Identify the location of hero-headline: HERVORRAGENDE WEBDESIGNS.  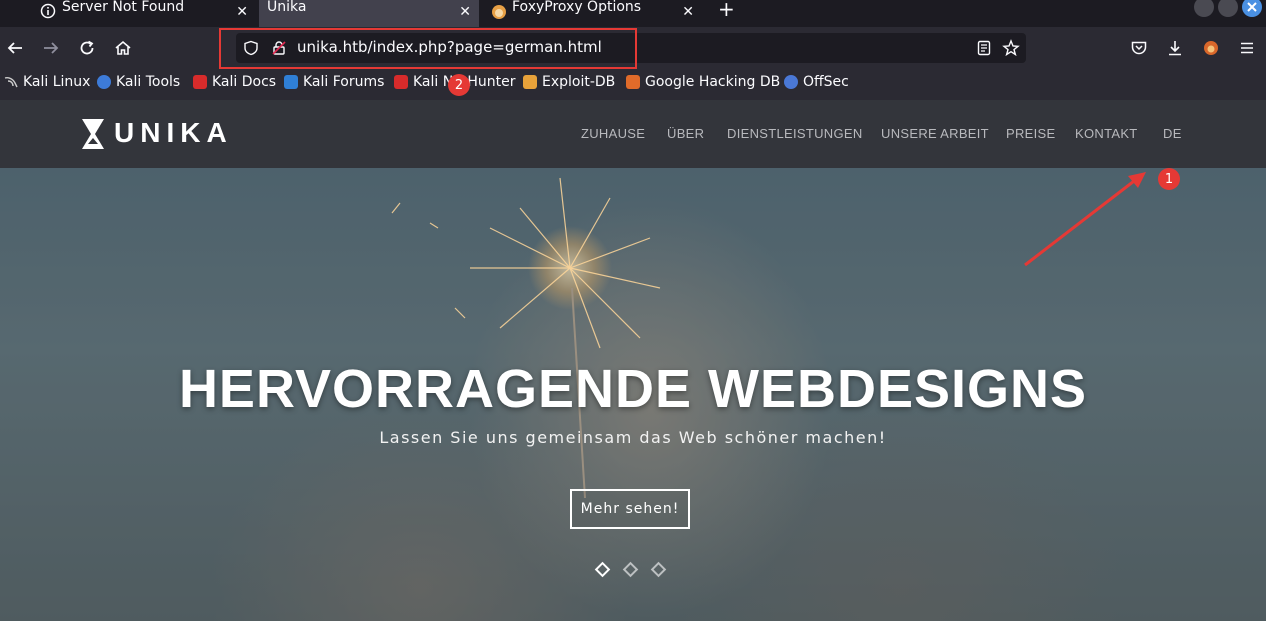
(633, 389).